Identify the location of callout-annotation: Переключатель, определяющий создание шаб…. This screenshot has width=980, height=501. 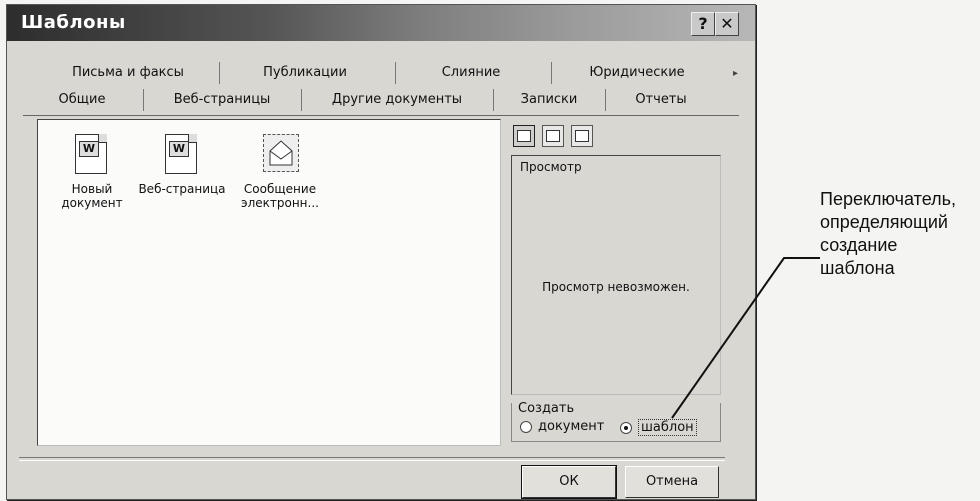
(900, 234).